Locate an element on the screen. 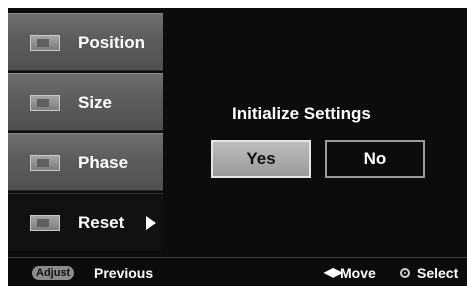 This screenshot has width=467, height=286. sidebar-item-label: Size is located at coordinates (95, 102).